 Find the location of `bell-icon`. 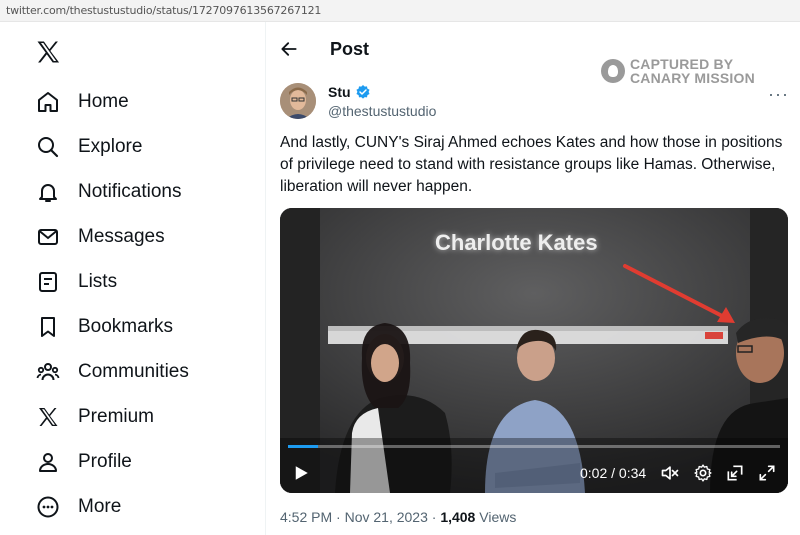

bell-icon is located at coordinates (48, 193).